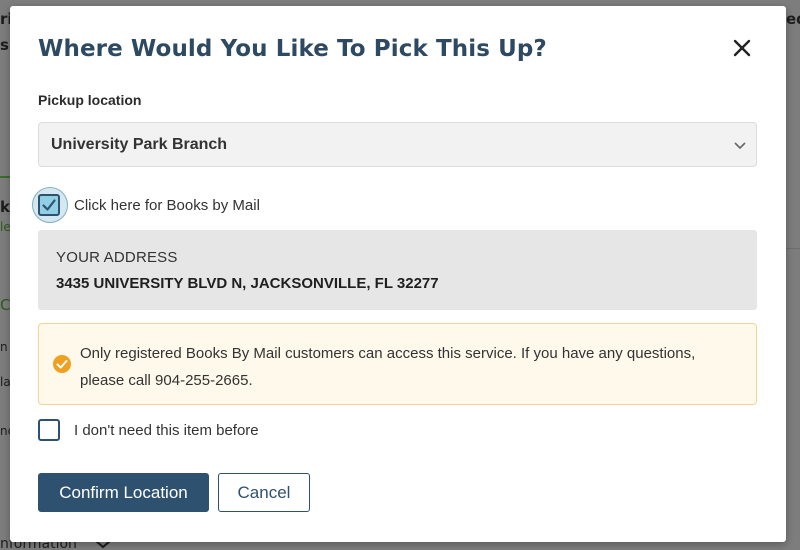 Image resolution: width=800 pixels, height=550 pixels. I want to click on pickup-location-select: University Park Branch, so click(397, 144).